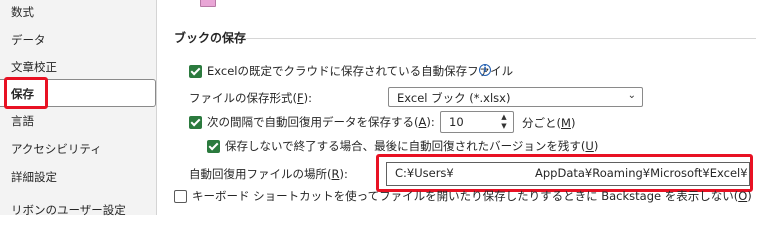 The image size is (764, 240). I want to click on format-label: ファイルの保存形式(F):, so click(250, 98).